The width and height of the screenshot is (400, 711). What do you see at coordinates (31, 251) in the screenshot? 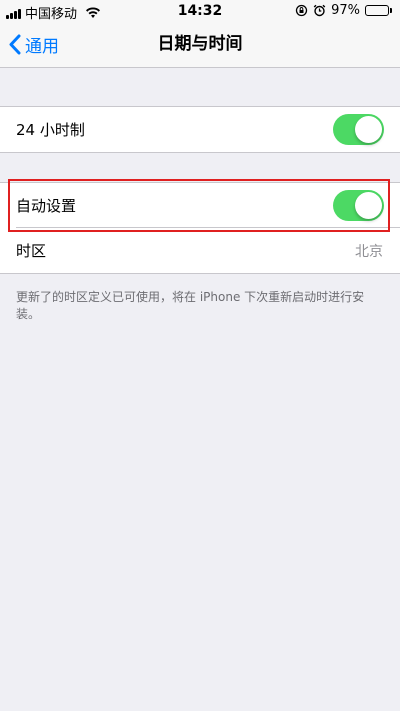
I see `label-timezone: 时区` at bounding box center [31, 251].